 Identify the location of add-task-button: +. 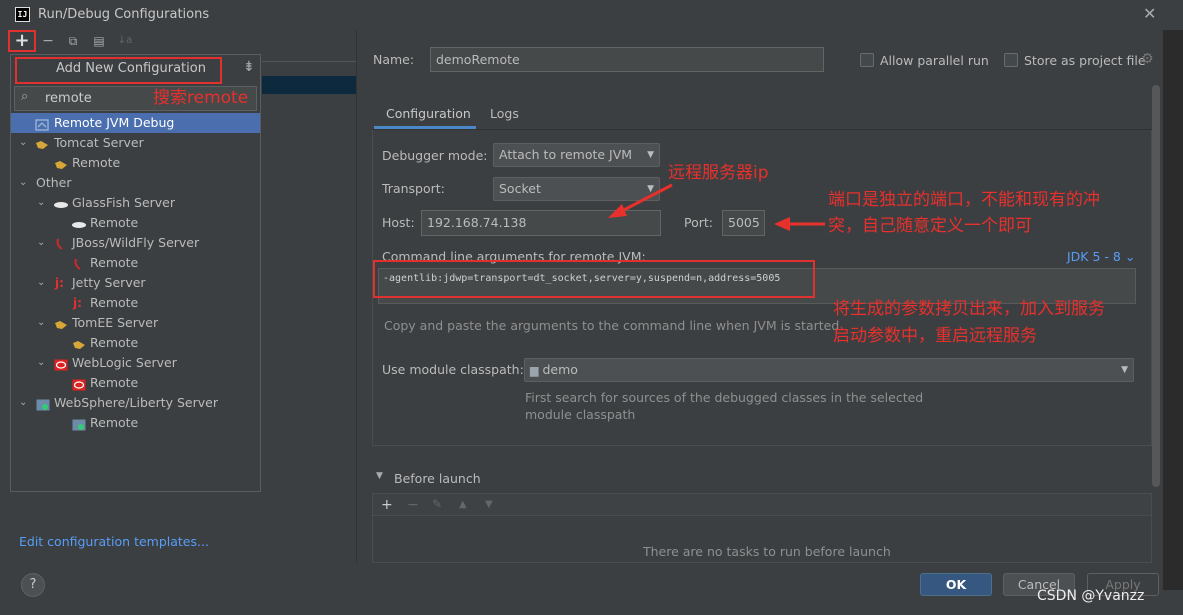
(387, 505).